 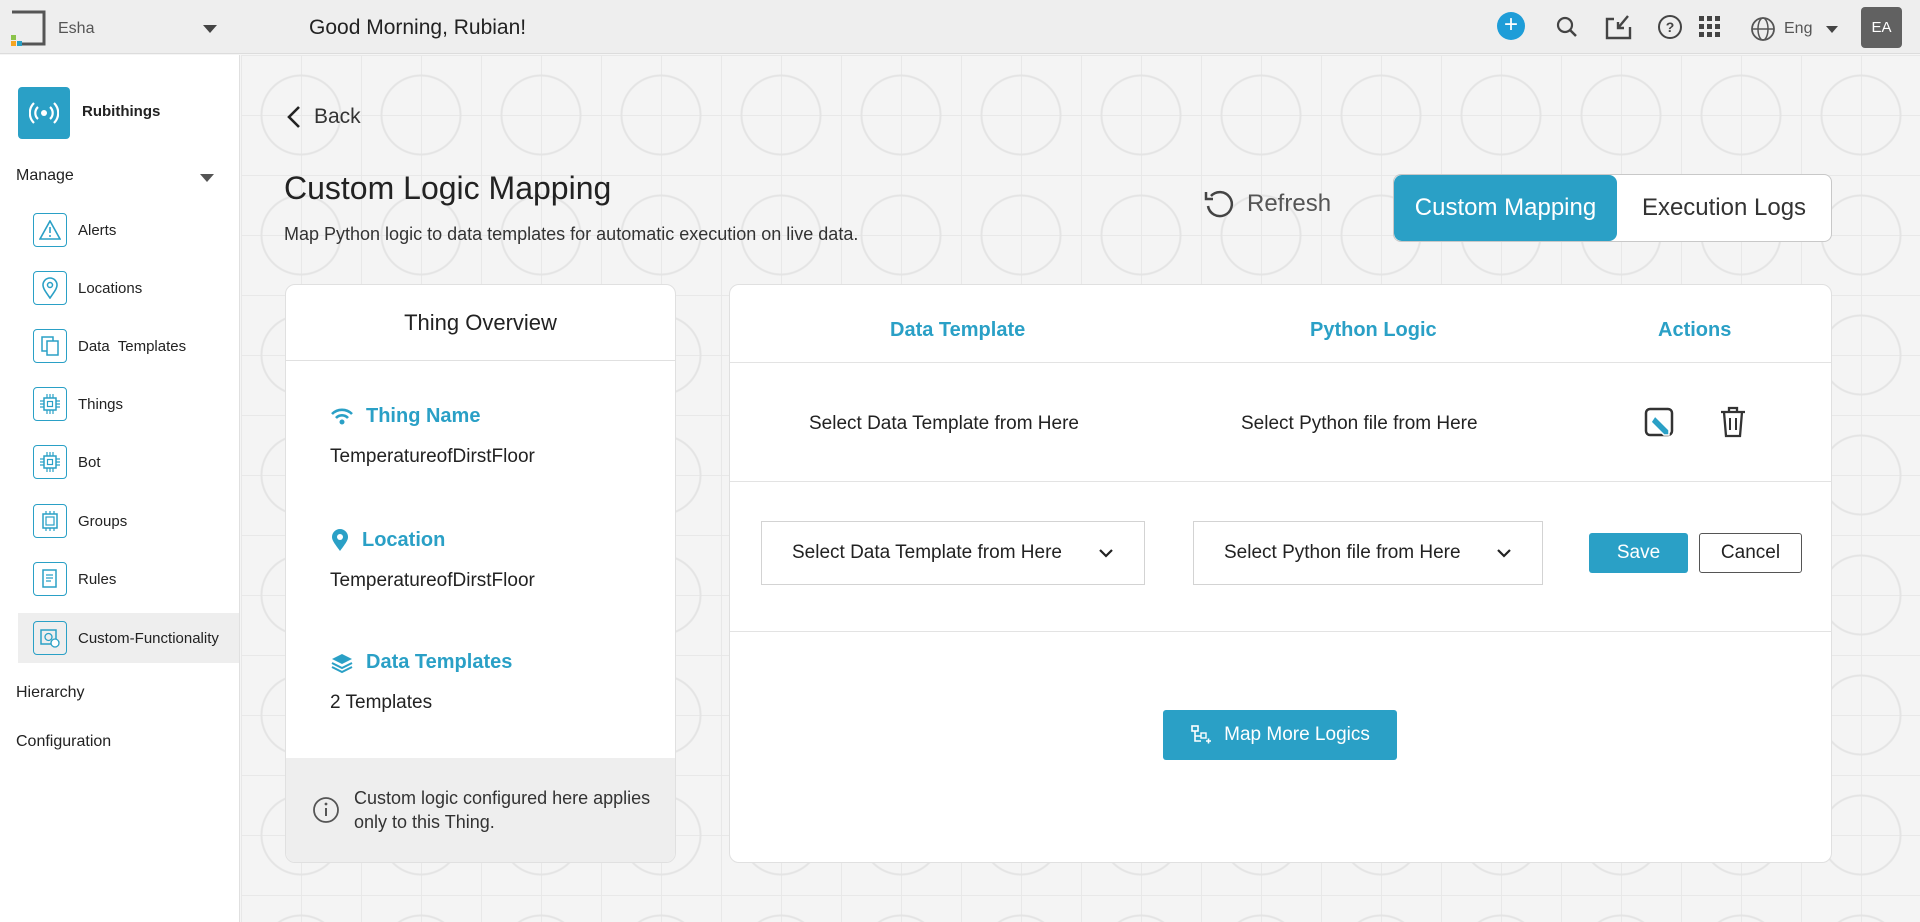 What do you see at coordinates (423, 416) in the screenshot?
I see `thing-name-label: Thing Name` at bounding box center [423, 416].